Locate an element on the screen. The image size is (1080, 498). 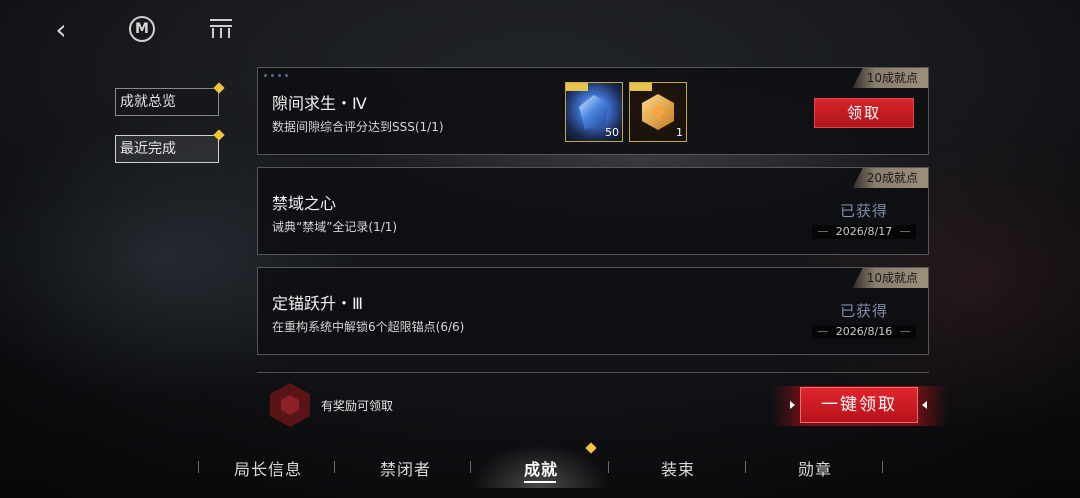
reward-item: 1 is located at coordinates (658, 112).